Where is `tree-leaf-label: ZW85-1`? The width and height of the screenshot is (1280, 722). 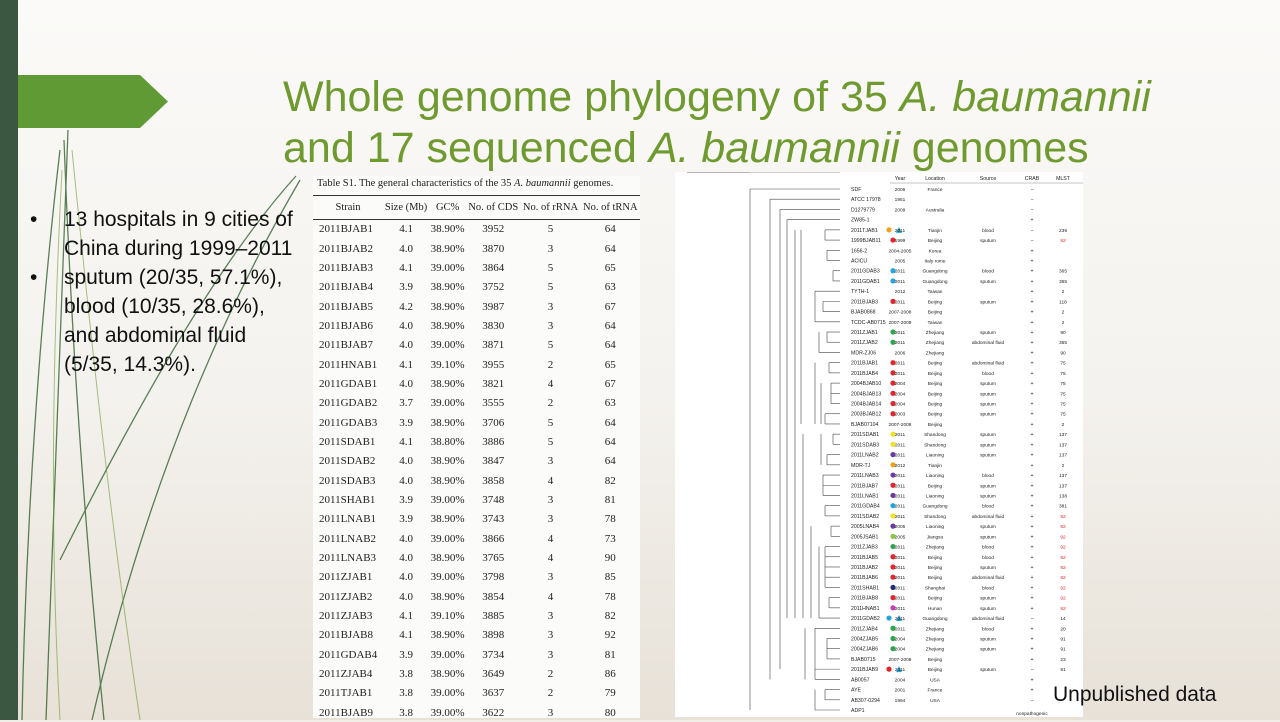
tree-leaf-label: ZW85-1 is located at coordinates (860, 221).